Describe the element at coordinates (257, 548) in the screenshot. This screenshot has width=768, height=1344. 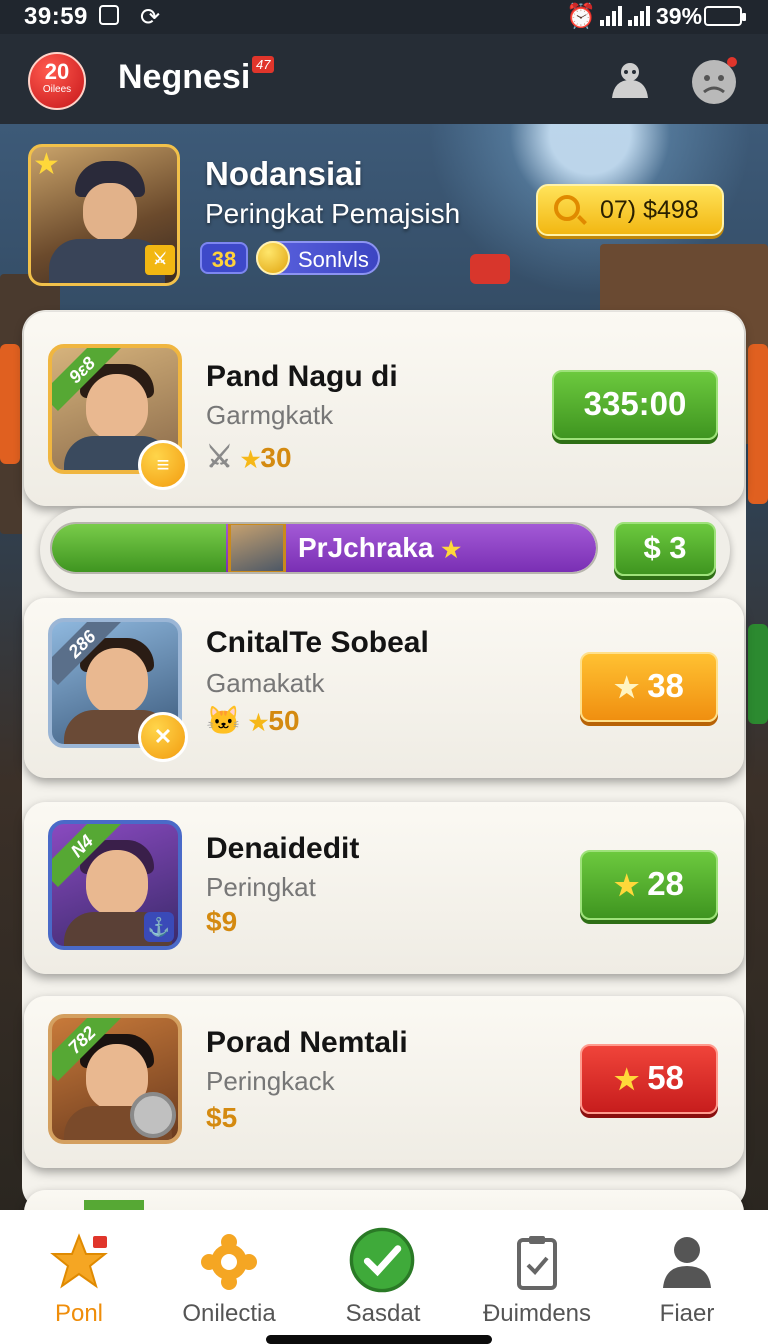
I see `progress-avatar` at that location.